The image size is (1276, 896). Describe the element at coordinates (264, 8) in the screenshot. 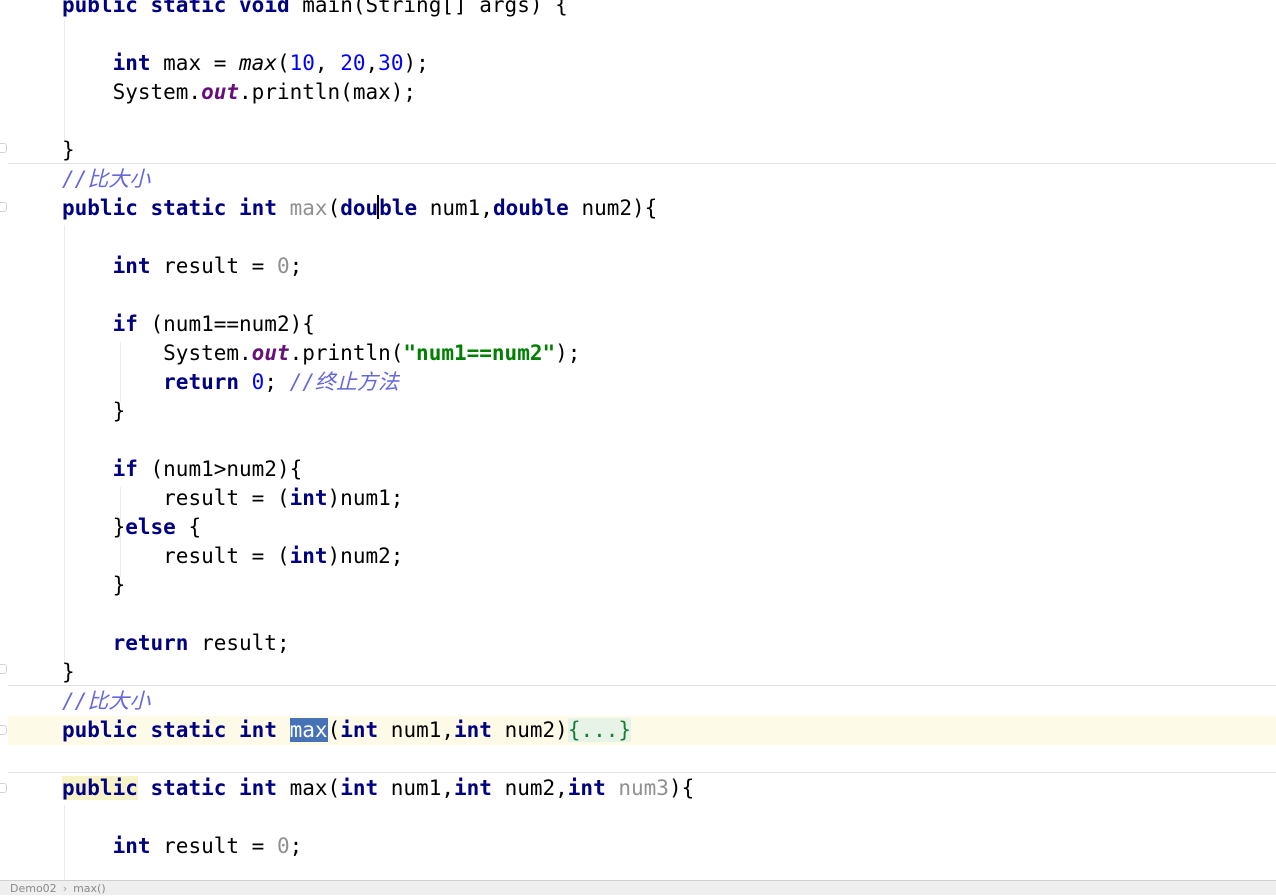

I see `keyword: void` at that location.